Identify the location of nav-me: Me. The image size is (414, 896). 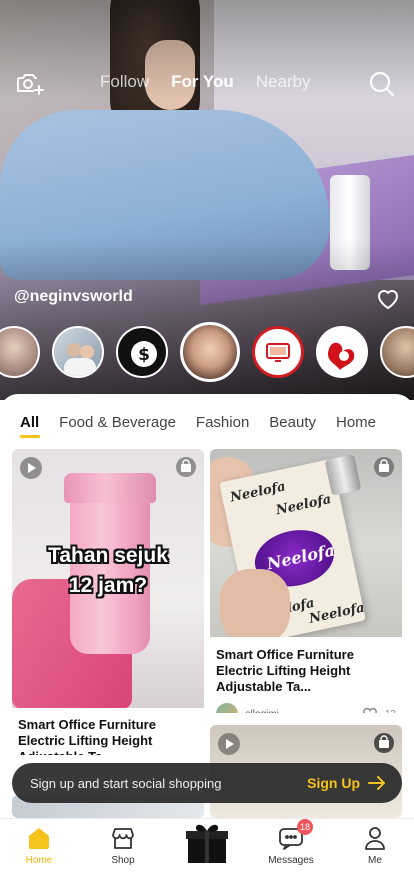
(375, 845).